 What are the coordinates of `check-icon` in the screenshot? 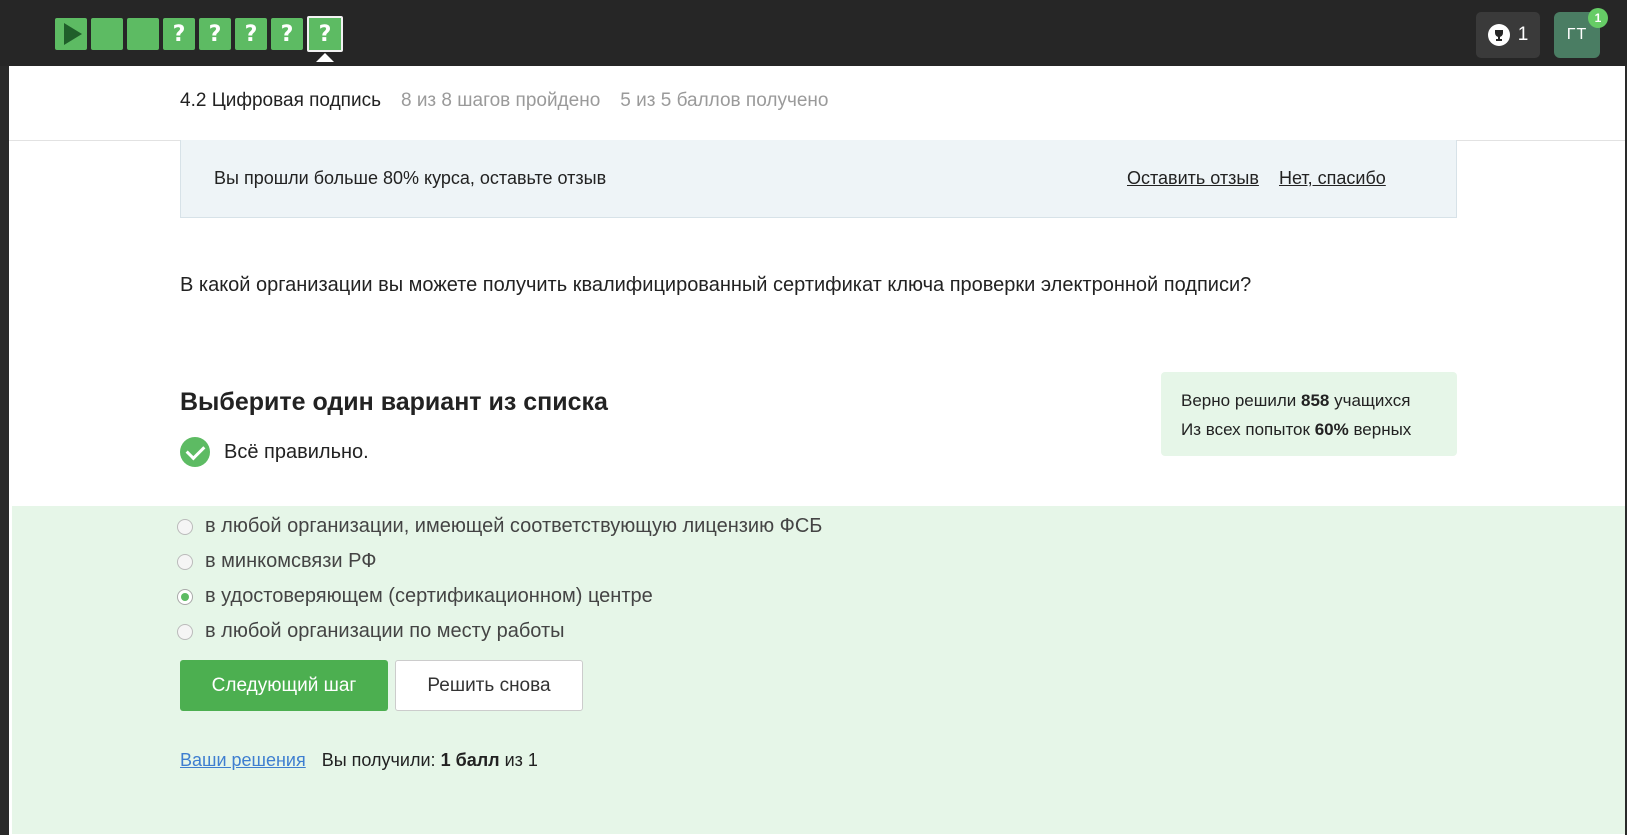 It's located at (195, 452).